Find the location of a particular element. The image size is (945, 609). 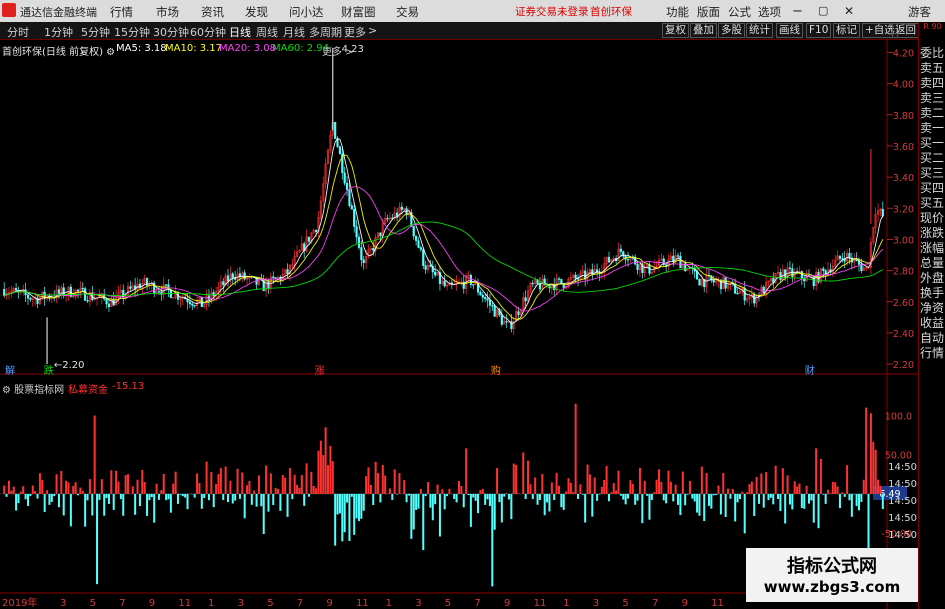

app-logo-icon is located at coordinates (9, 10).